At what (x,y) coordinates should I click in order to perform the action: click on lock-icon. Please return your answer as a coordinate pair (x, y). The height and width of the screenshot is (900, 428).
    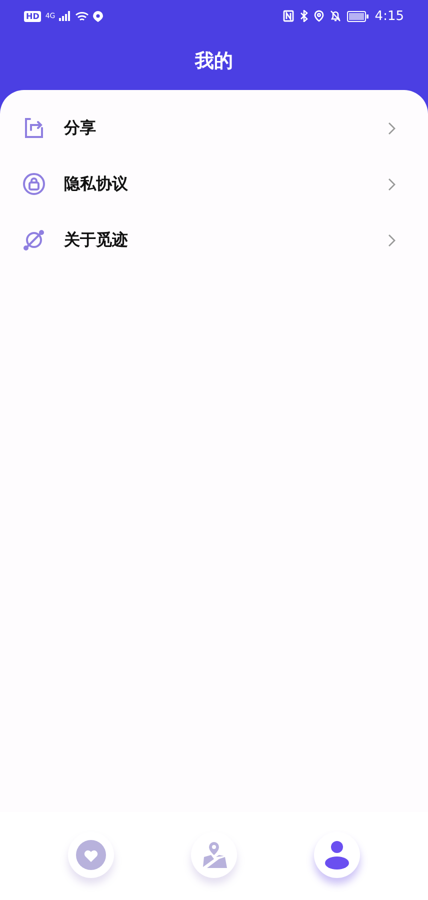
    Looking at the image, I should click on (34, 184).